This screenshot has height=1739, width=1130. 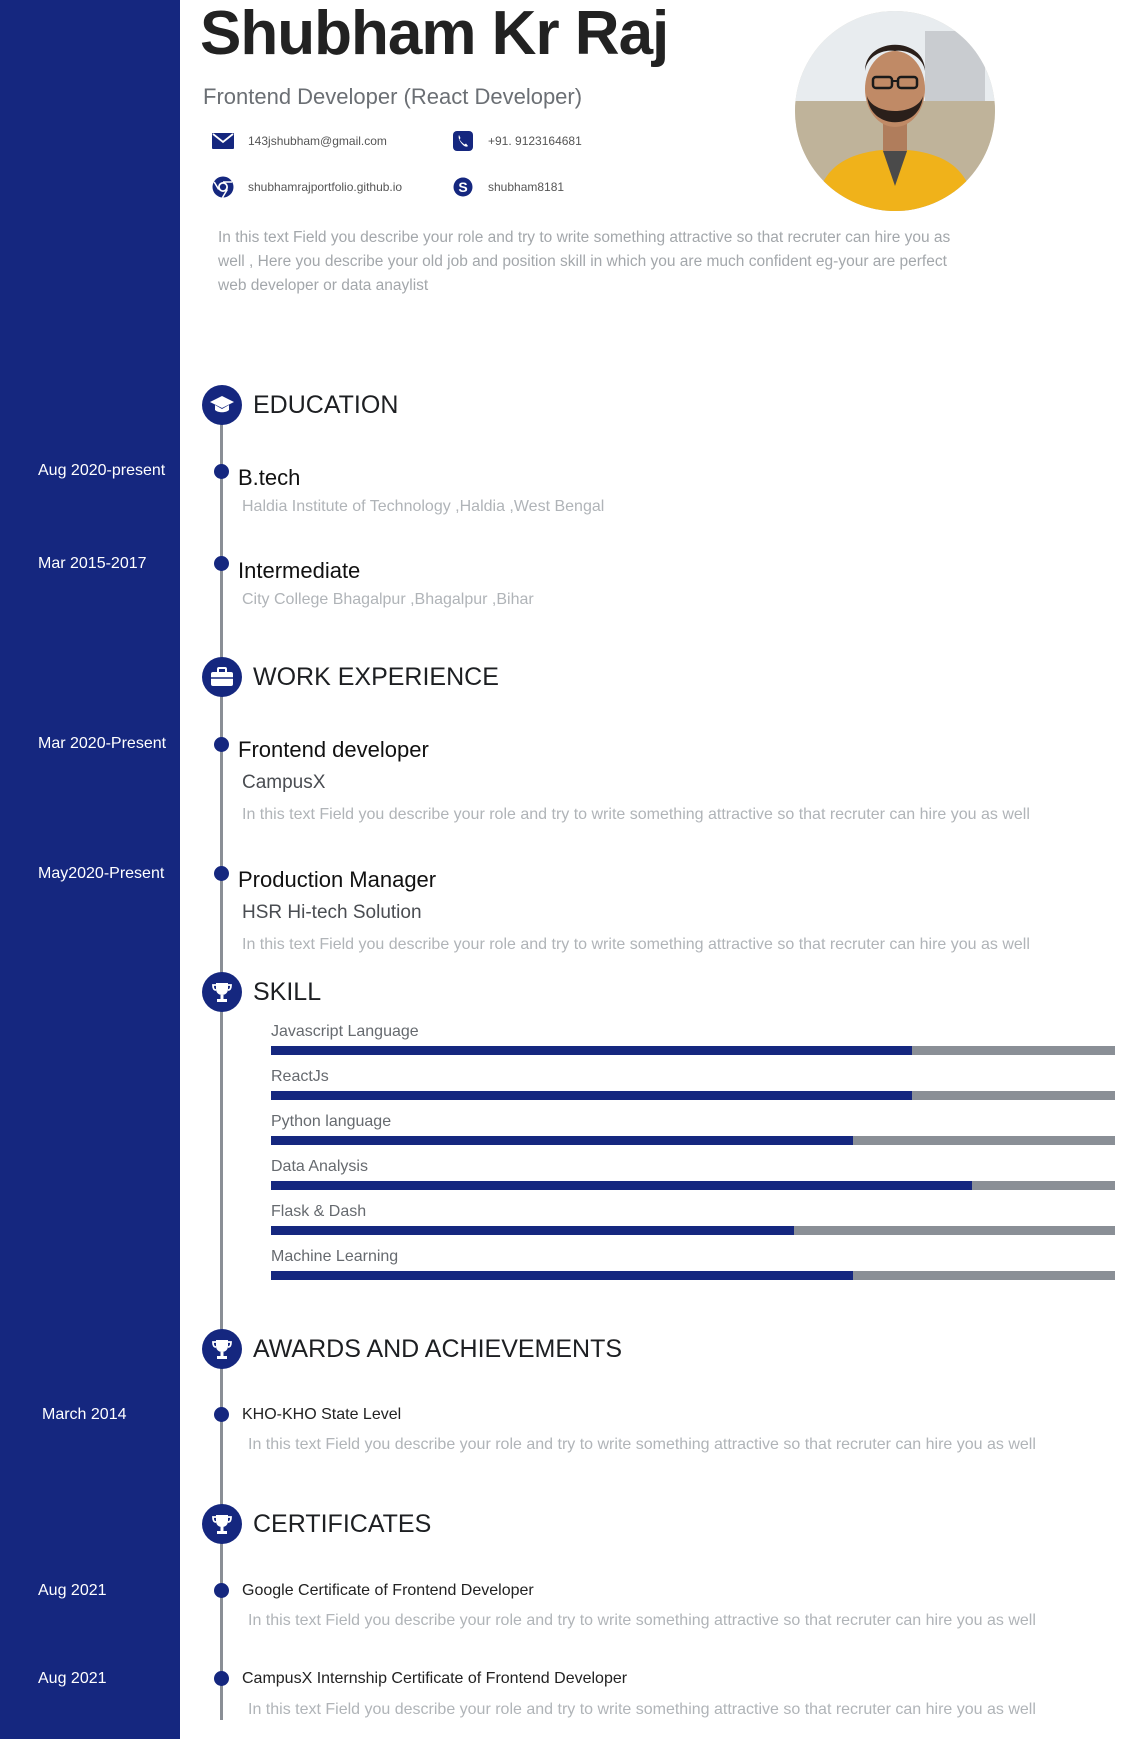 I want to click on briefcase-icon, so click(x=222, y=676).